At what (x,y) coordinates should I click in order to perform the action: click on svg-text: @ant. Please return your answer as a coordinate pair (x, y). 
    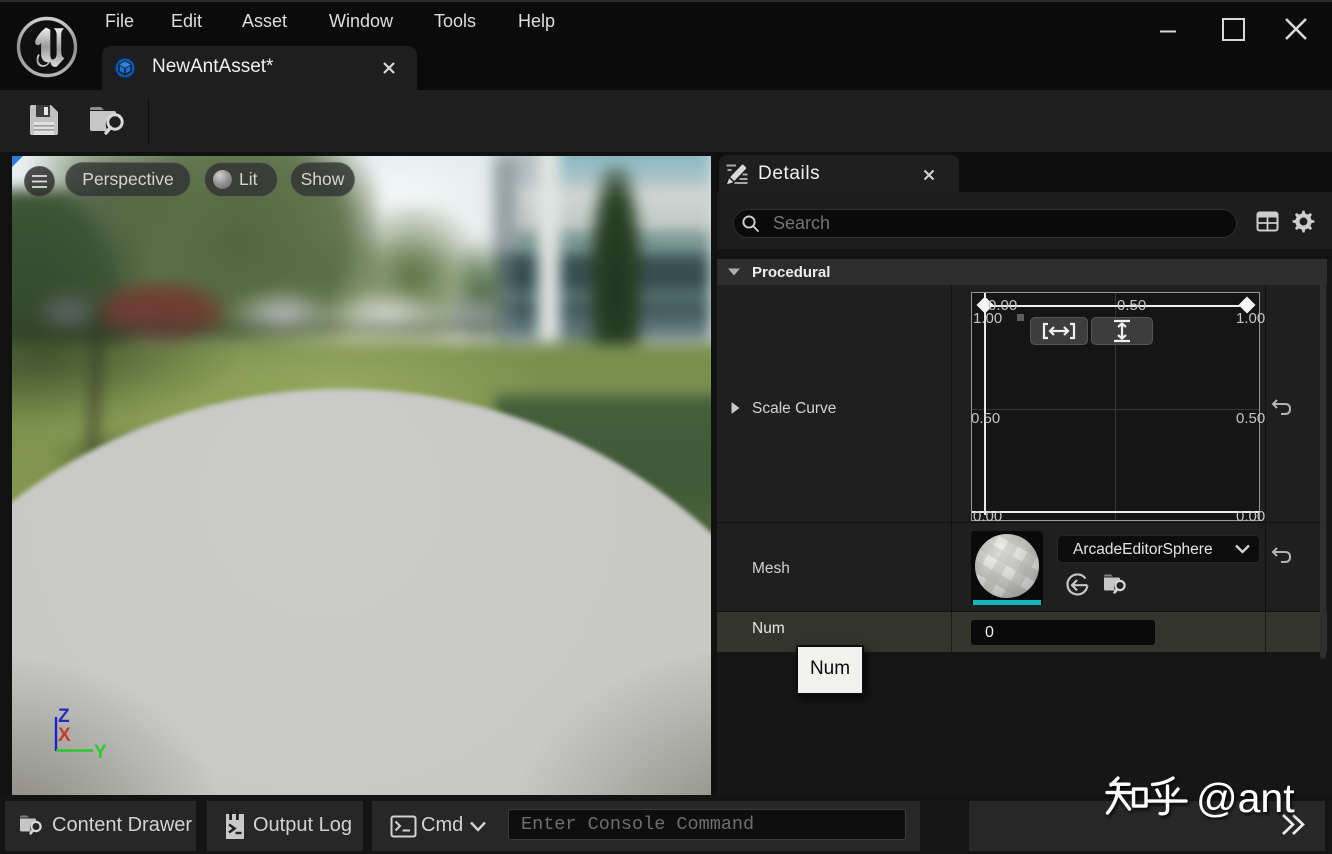
    Looking at the image, I should click on (1245, 797).